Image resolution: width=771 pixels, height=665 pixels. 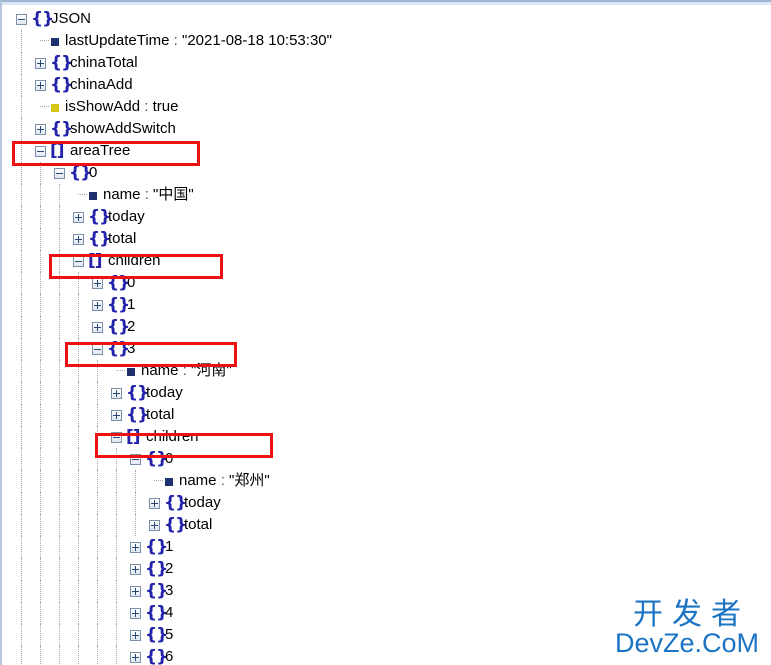 What do you see at coordinates (386, 481) in the screenshot?
I see `tree-row: name : "郑州"` at bounding box center [386, 481].